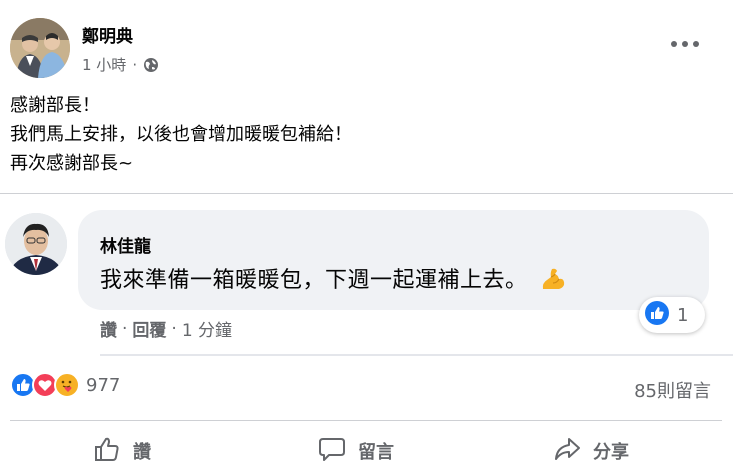  Describe the element at coordinates (657, 315) in the screenshot. I see `like-reaction-icon` at that location.